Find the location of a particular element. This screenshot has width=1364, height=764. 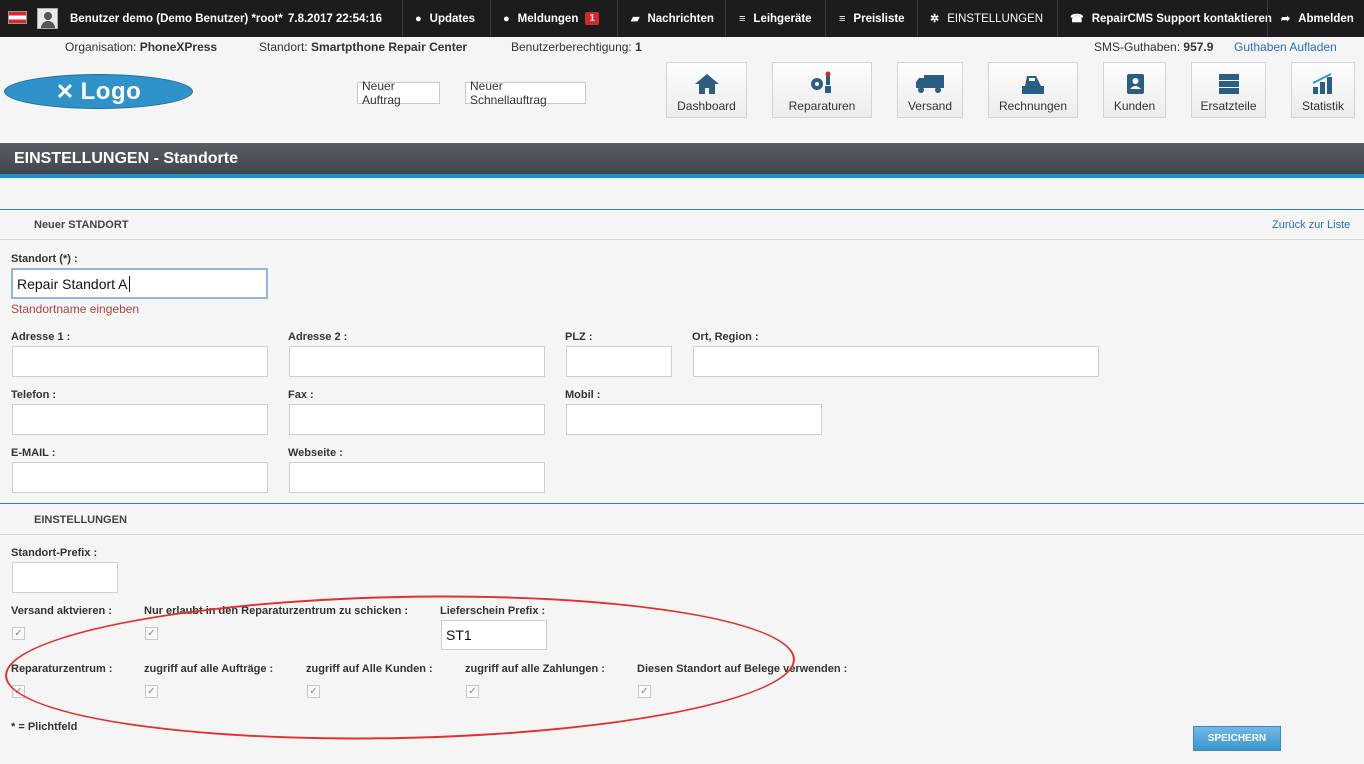

zugriff-kunden-checkbox: ✓ is located at coordinates (313, 691).